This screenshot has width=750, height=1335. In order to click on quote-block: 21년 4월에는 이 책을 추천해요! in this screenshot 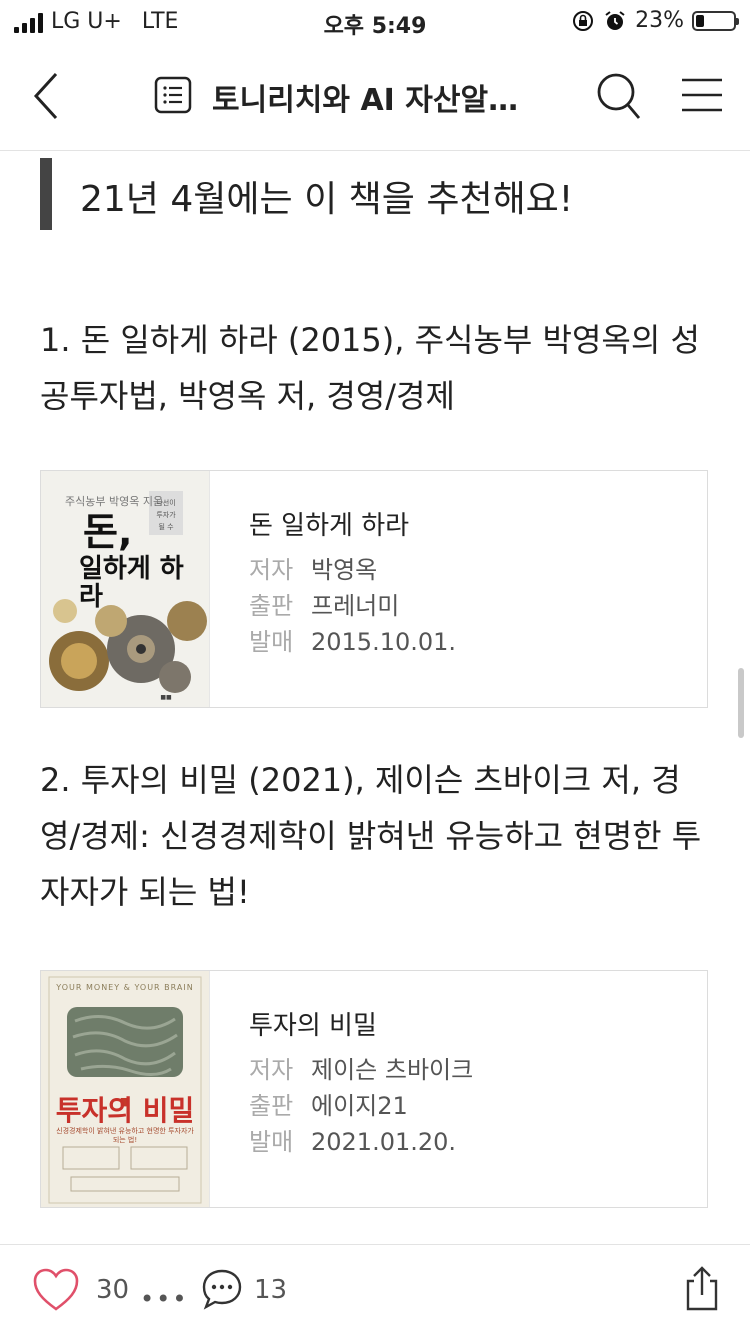, I will do `click(380, 194)`.